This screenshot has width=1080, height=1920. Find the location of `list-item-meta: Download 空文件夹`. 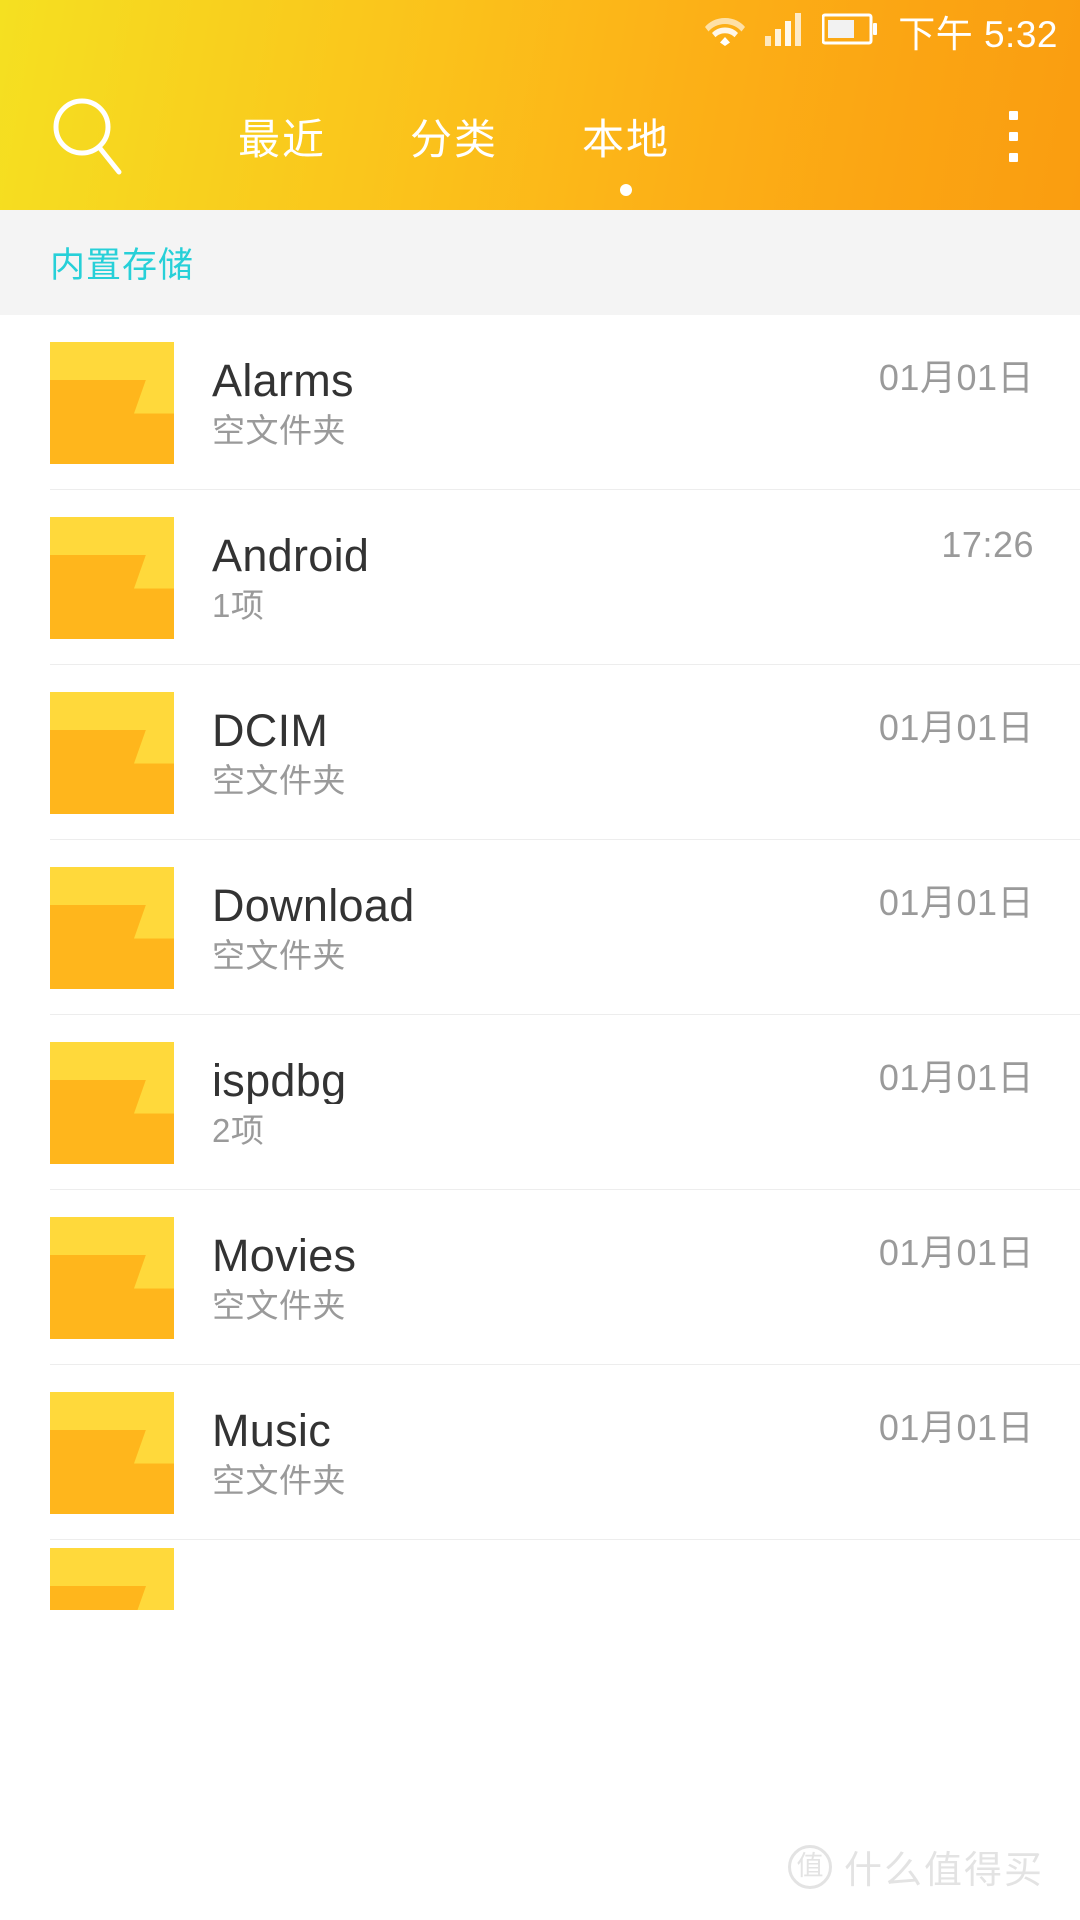

list-item-meta: Download 空文件夹 is located at coordinates (526, 928).